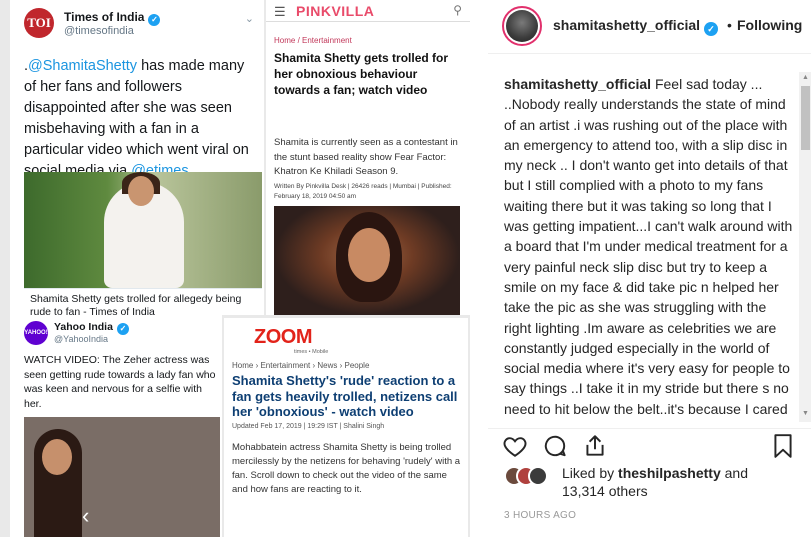 The height and width of the screenshot is (537, 811). Describe the element at coordinates (313, 40) in the screenshot. I see `pinkvilla-breadcrumb: Home / Entertainment` at that location.